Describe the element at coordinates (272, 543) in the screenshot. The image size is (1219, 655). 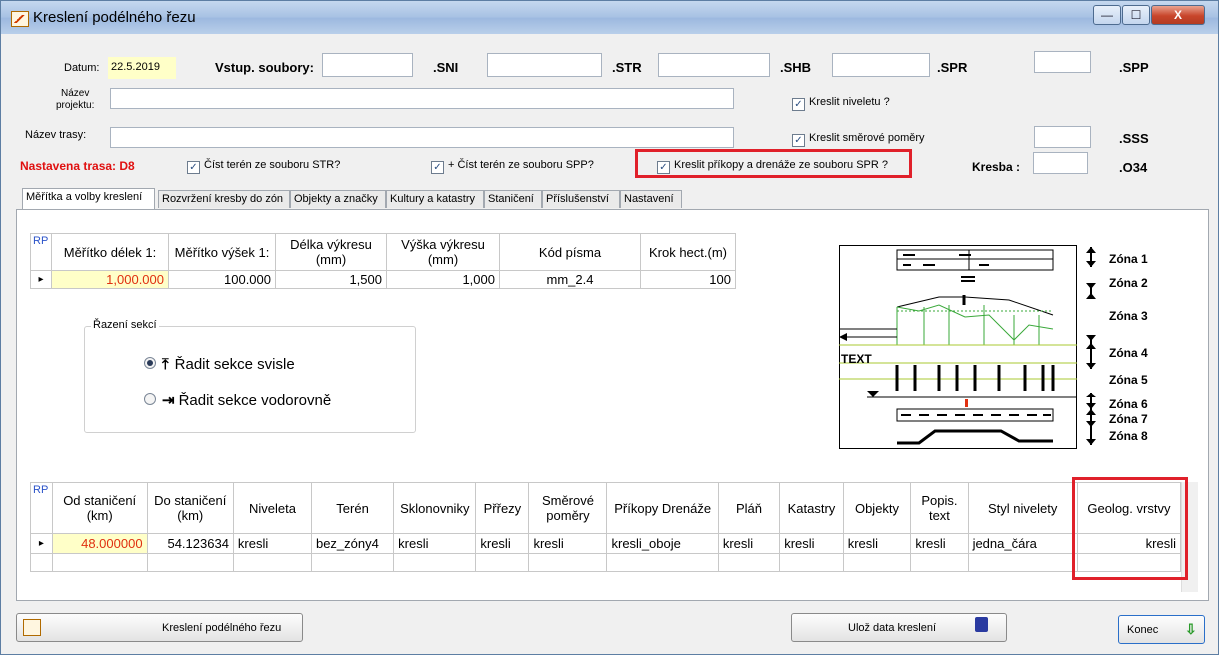
I see `cell-niveleta: kresli` at that location.